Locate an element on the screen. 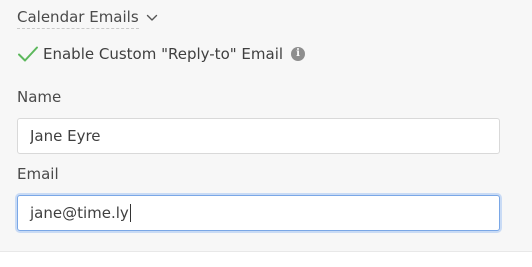 This screenshot has width=532, height=267. name-input is located at coordinates (258, 136).